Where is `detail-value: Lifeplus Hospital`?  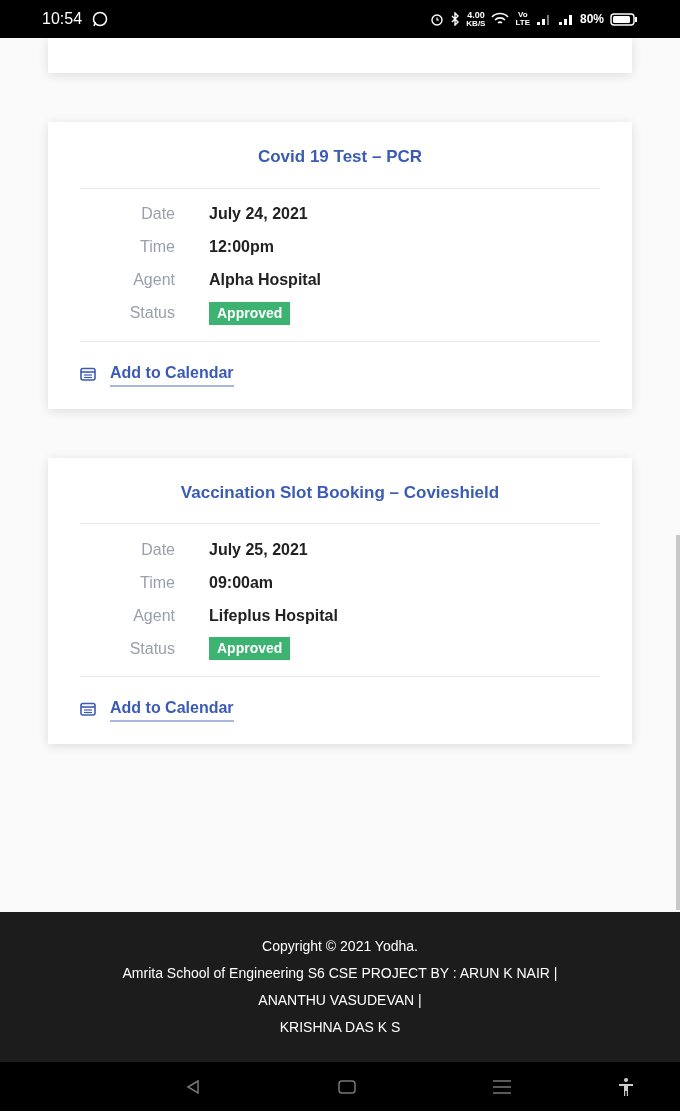
detail-value: Lifeplus Hospital is located at coordinates (273, 615).